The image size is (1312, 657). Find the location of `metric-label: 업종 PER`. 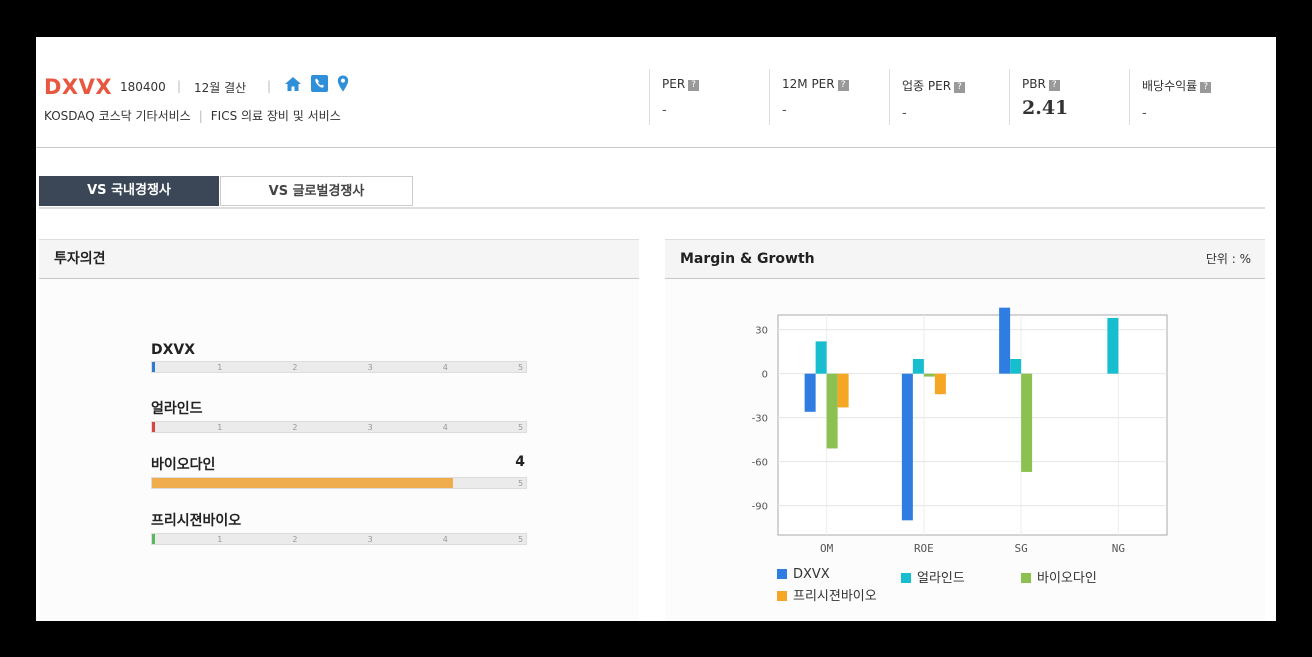

metric-label: 업종 PER is located at coordinates (927, 86).